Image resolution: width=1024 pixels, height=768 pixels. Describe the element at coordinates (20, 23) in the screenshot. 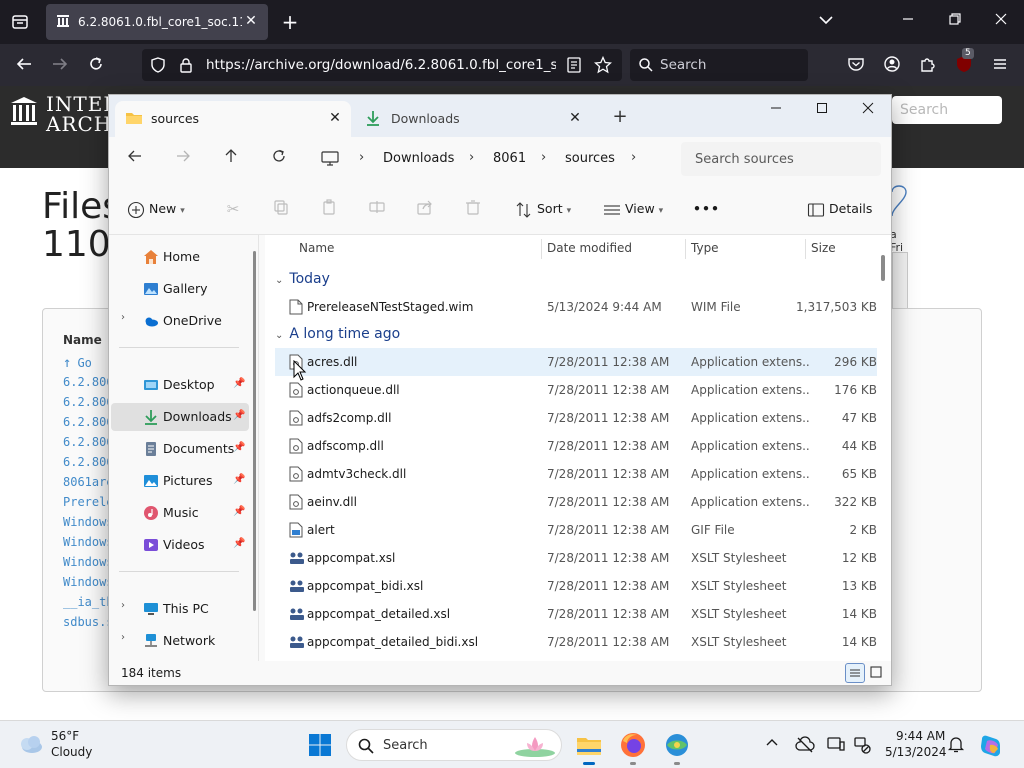

I see `list-all-tabs-icon` at that location.